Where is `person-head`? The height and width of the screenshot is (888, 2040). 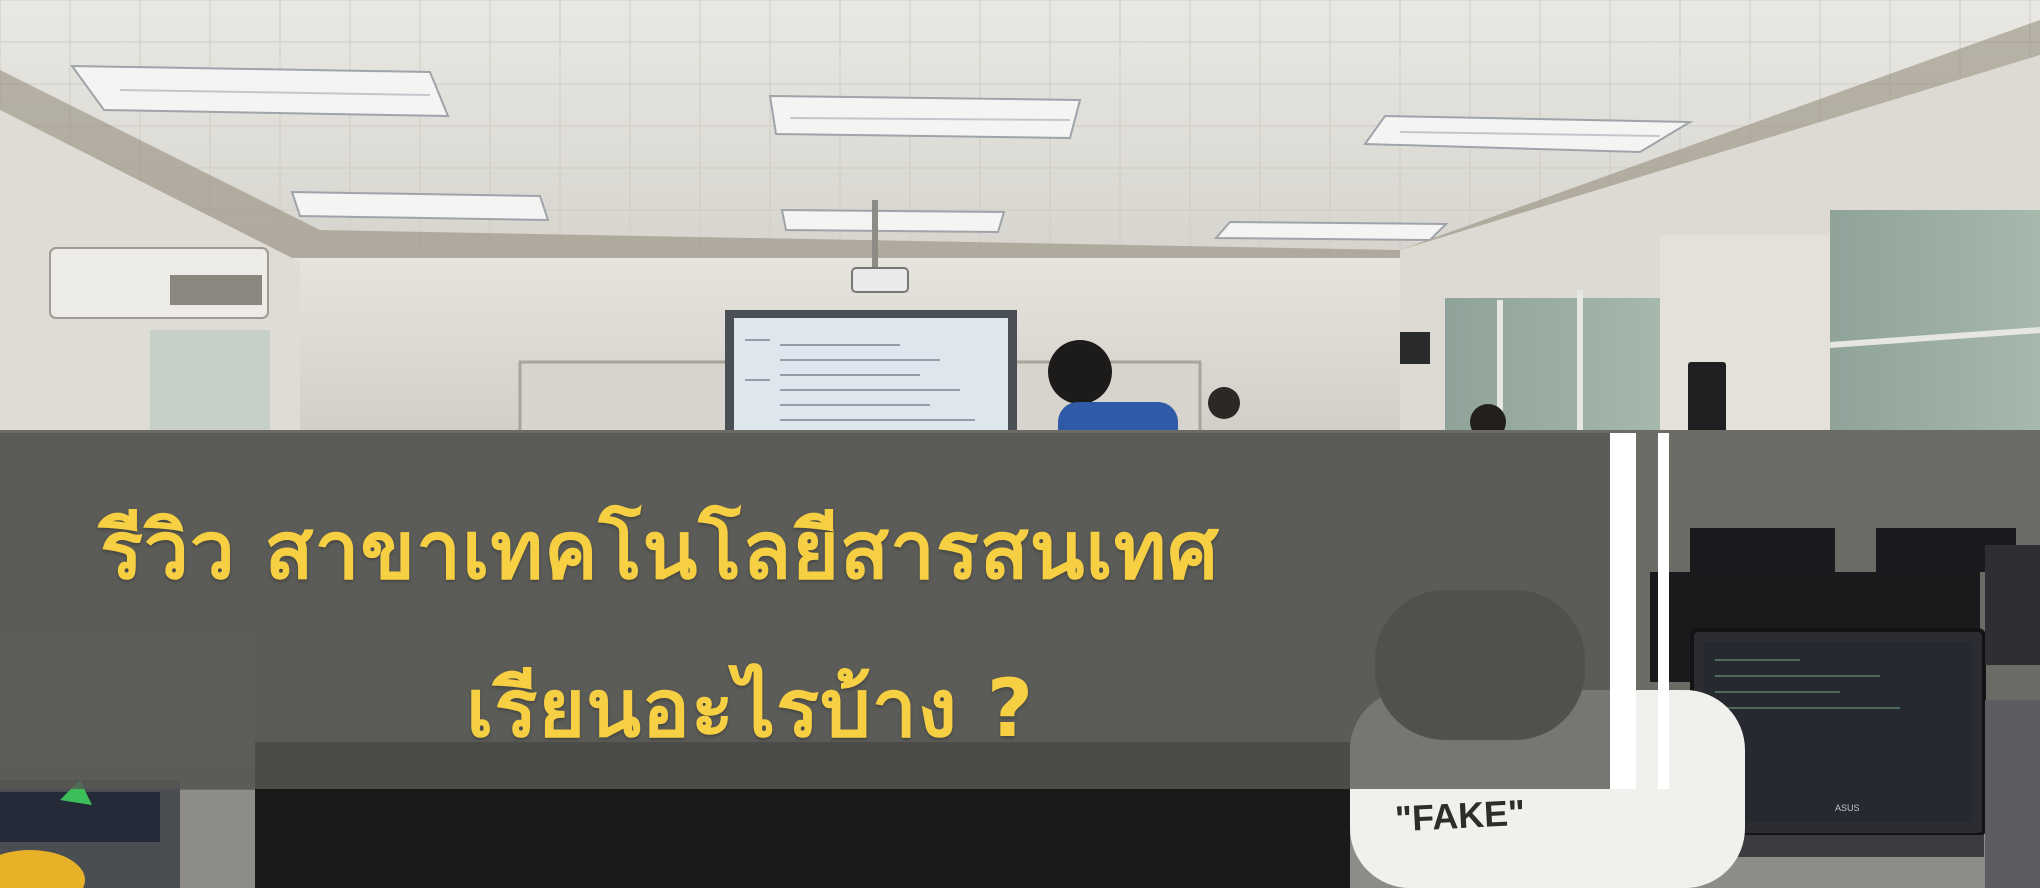 person-head is located at coordinates (1080, 372).